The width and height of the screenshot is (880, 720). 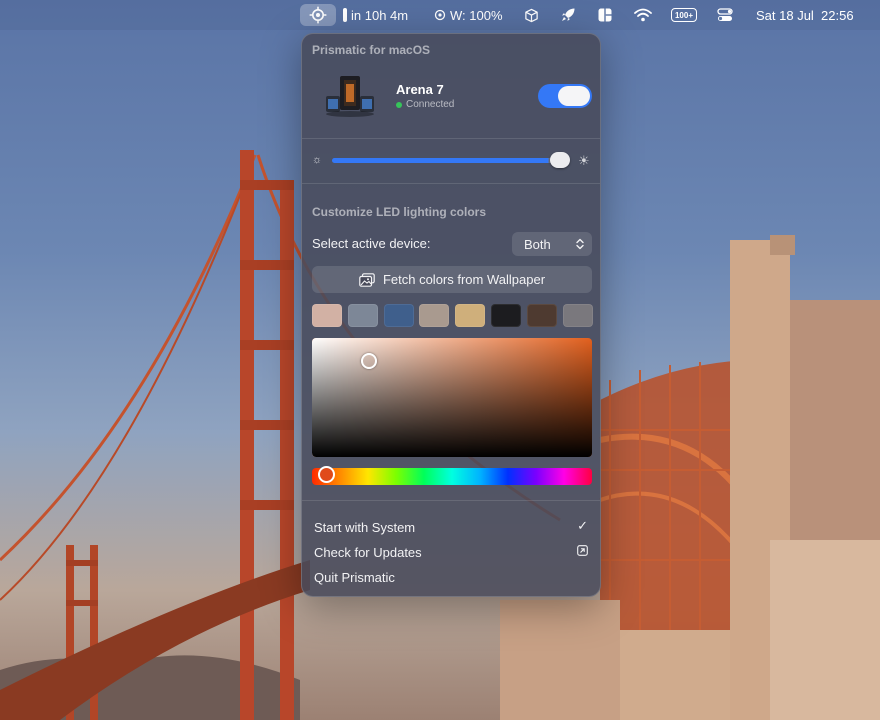 I want to click on color-picker-area, so click(x=452, y=397).